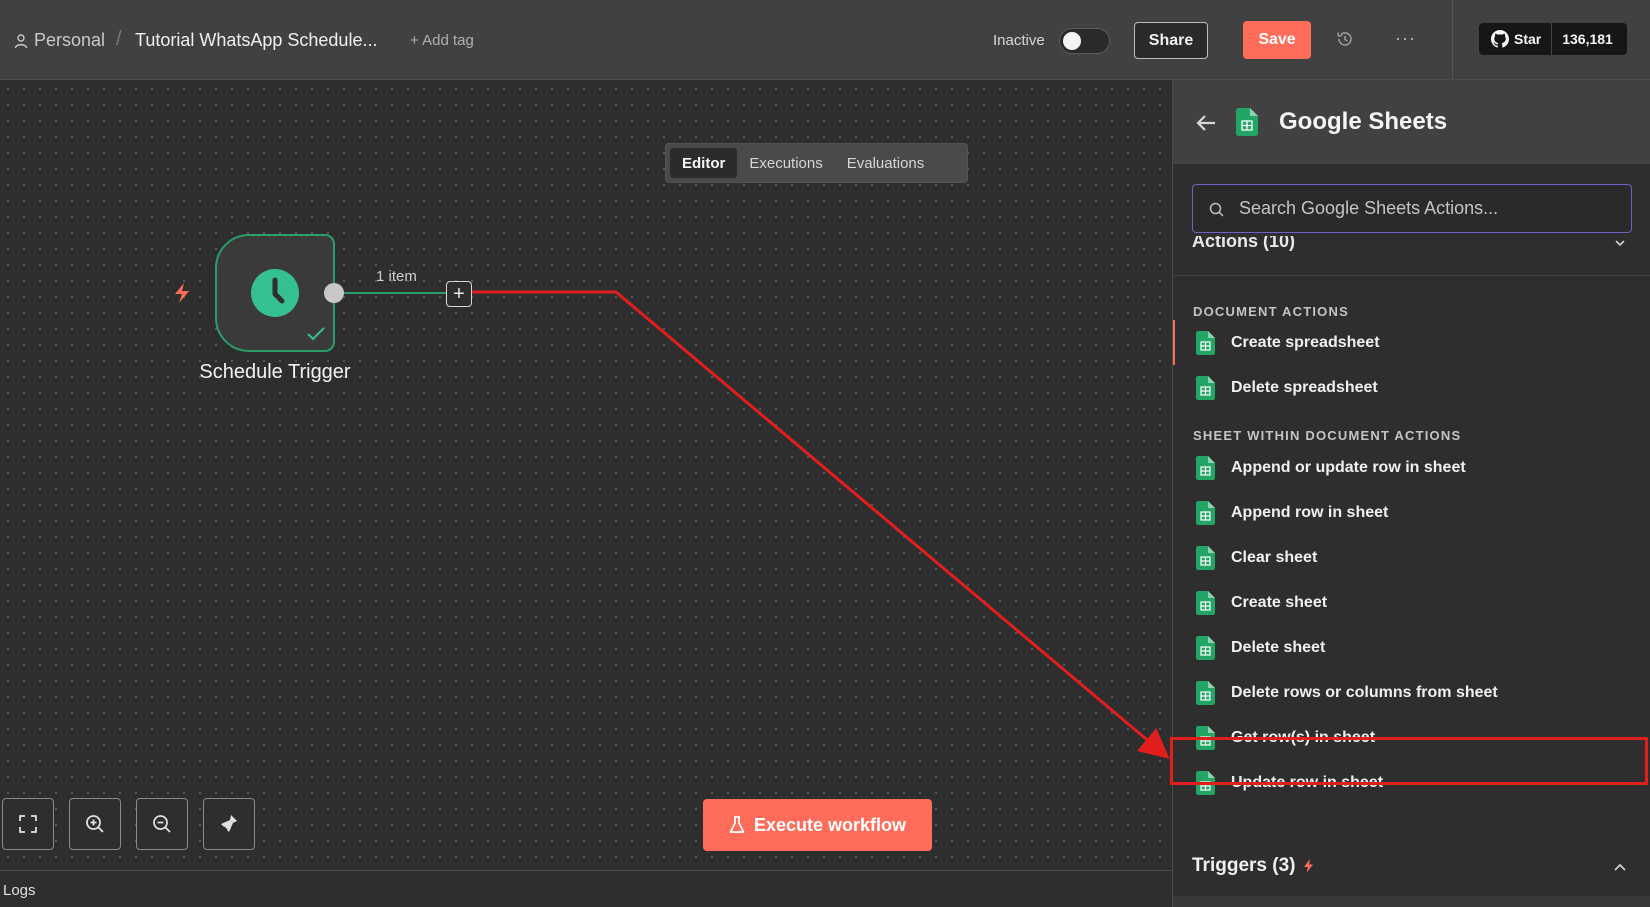 The width and height of the screenshot is (1650, 907). Describe the element at coordinates (70, 40) in the screenshot. I see `breadcrumb-personal-label: Personal` at that location.